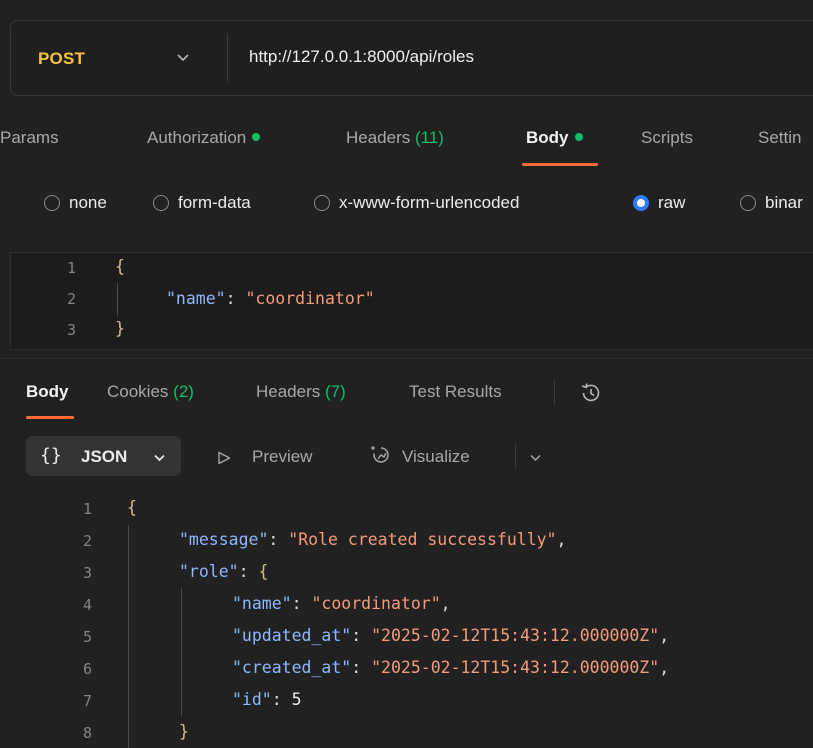  I want to click on tab-label: Cookies, so click(138, 391).